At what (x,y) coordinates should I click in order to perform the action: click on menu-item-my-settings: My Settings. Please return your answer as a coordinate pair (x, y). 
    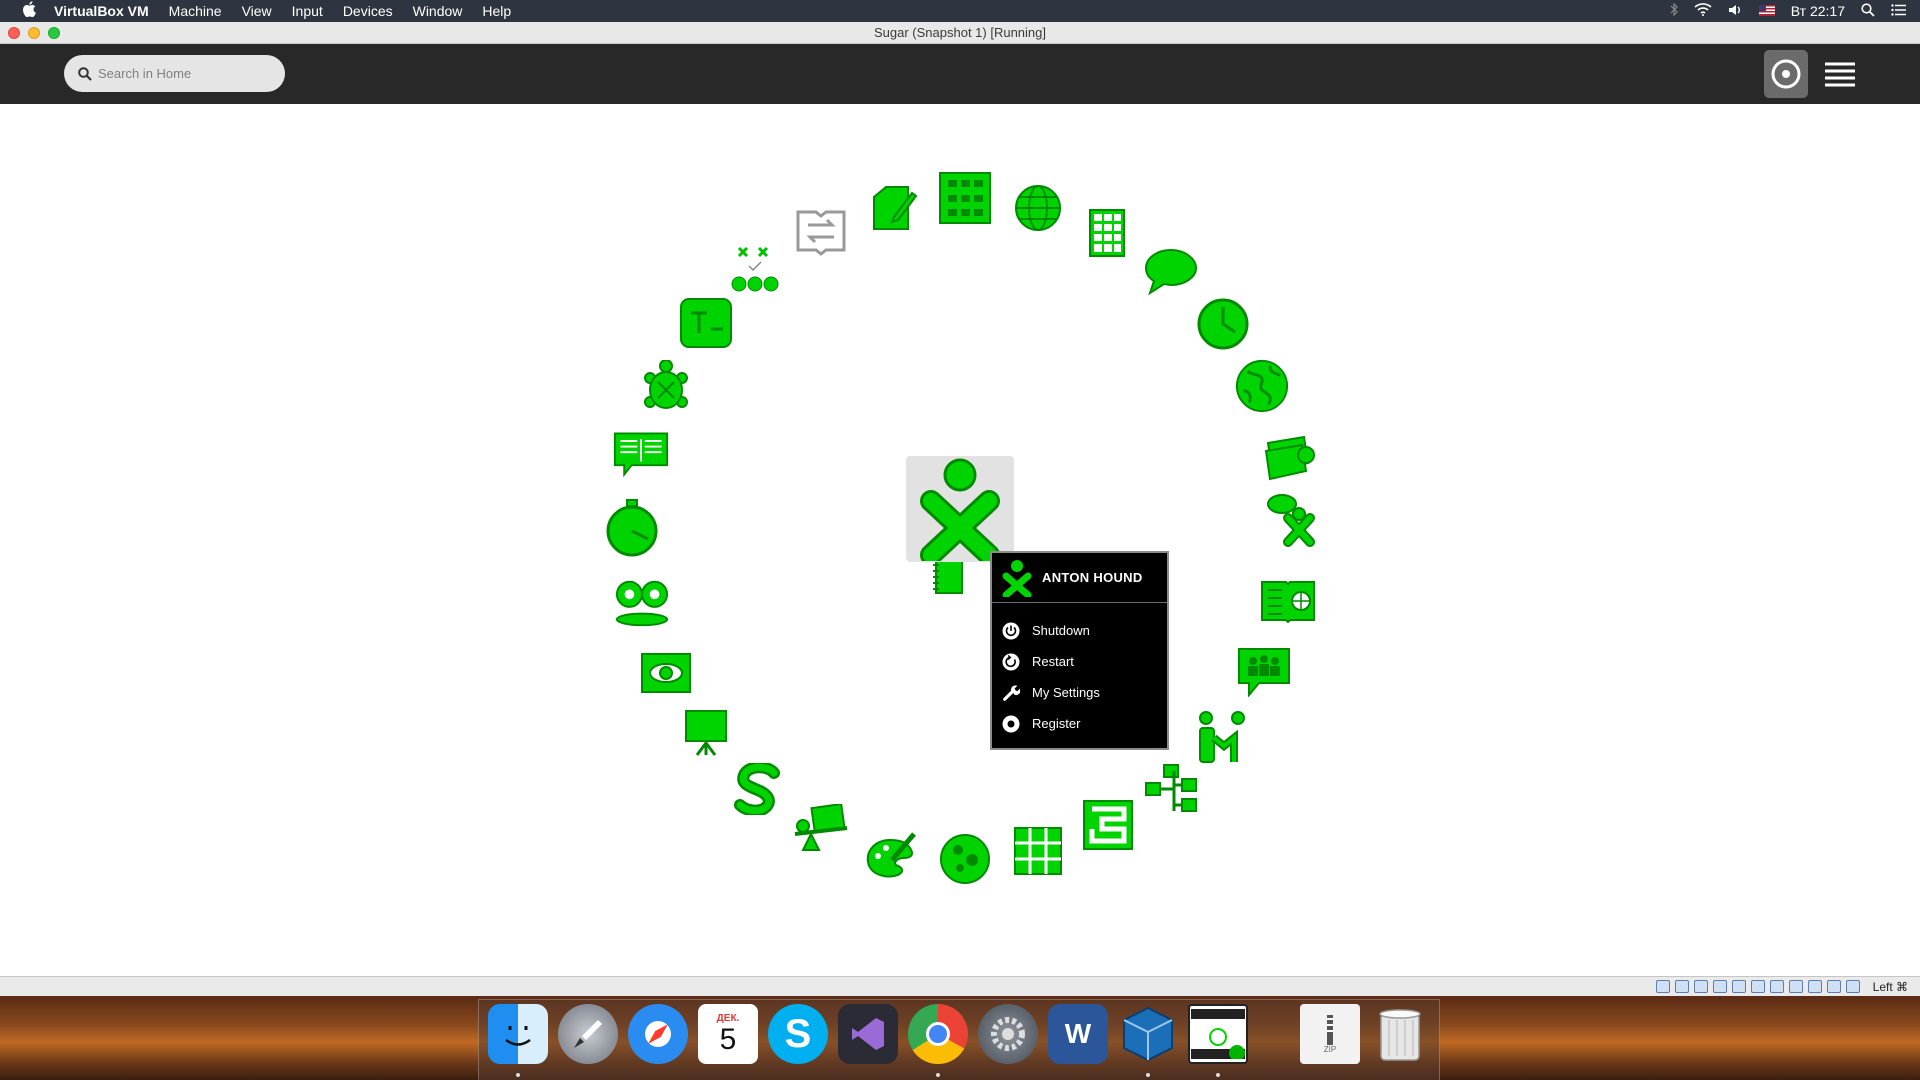
    Looking at the image, I should click on (1079, 692).